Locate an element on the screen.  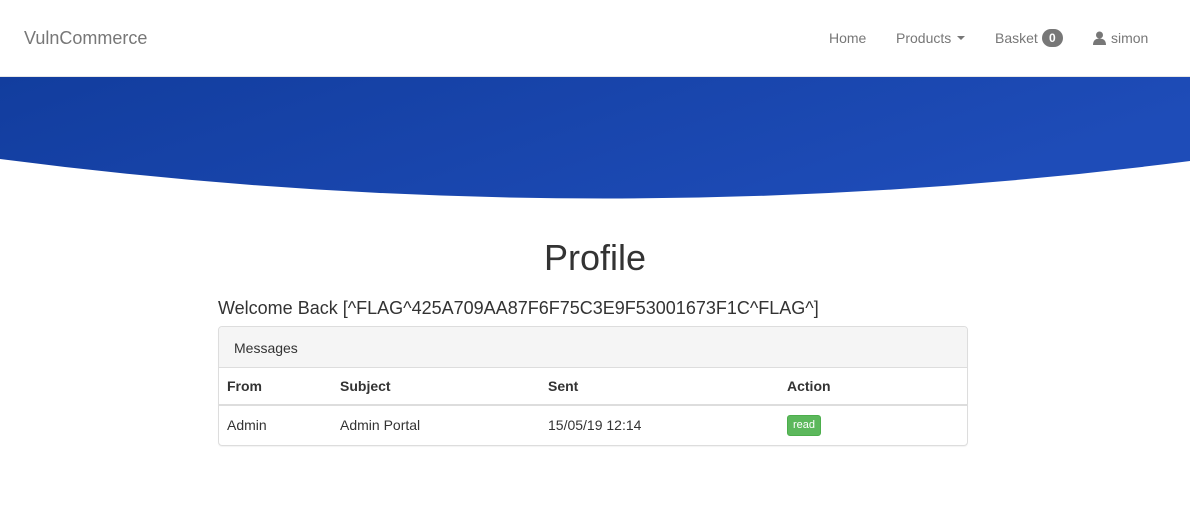
column-header-subject: Subject is located at coordinates (436, 387).